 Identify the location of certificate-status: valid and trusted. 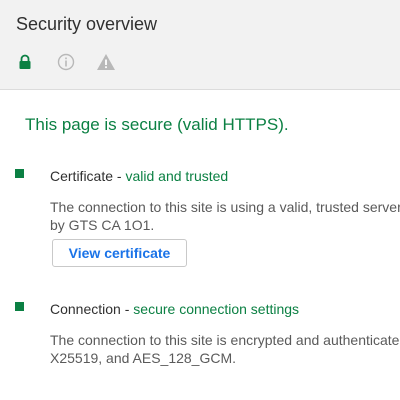
(177, 176).